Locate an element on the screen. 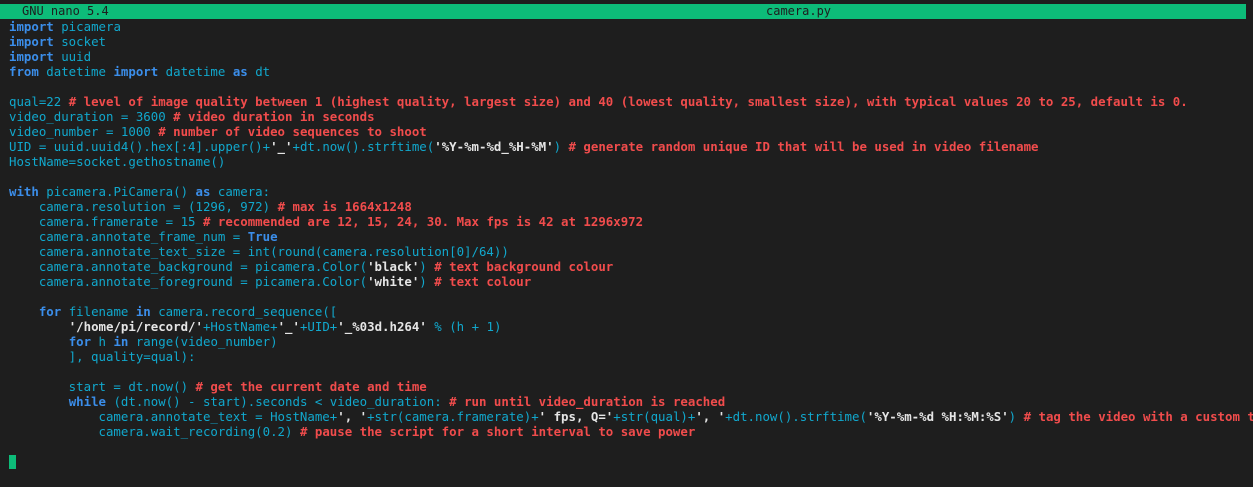 The width and height of the screenshot is (1253, 487). code-identifier: video_duration = 3600 is located at coordinates (91, 116).